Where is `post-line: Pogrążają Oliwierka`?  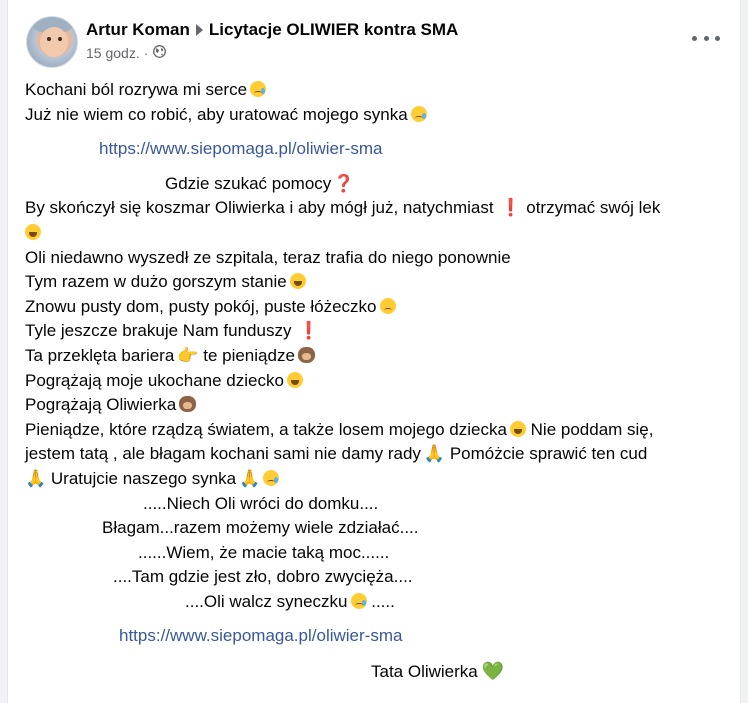
post-line: Pogrążają Oliwierka is located at coordinates (380, 405).